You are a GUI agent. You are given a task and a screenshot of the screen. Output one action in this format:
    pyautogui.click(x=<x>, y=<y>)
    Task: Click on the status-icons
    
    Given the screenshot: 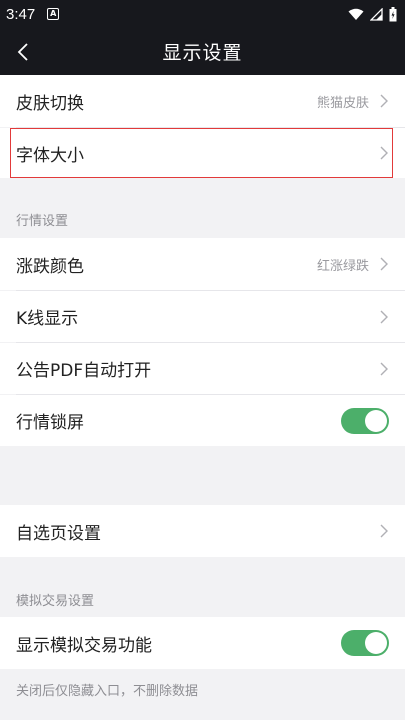 What is the action you would take?
    pyautogui.click(x=372, y=14)
    